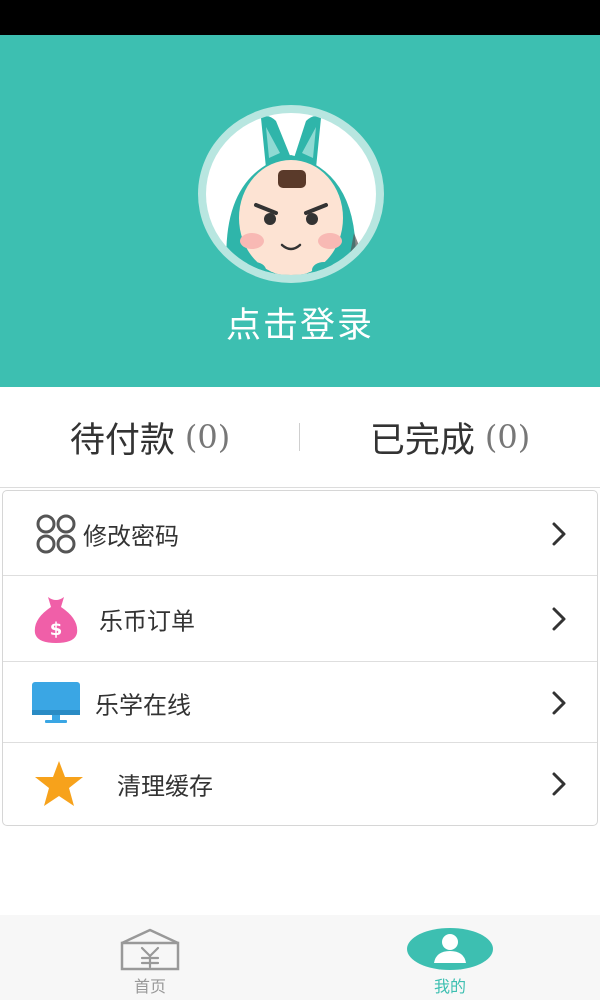  What do you see at coordinates (300, 322) in the screenshot?
I see `login-link: 点击登录` at bounding box center [300, 322].